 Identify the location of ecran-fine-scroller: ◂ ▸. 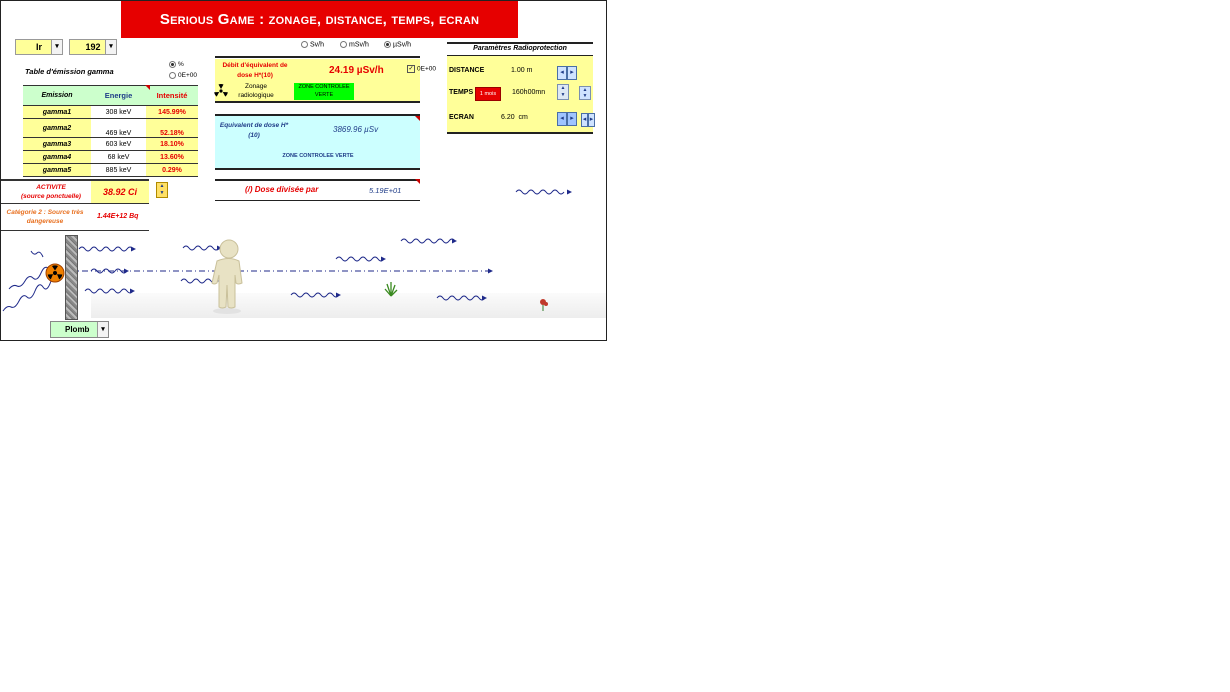
(588, 117).